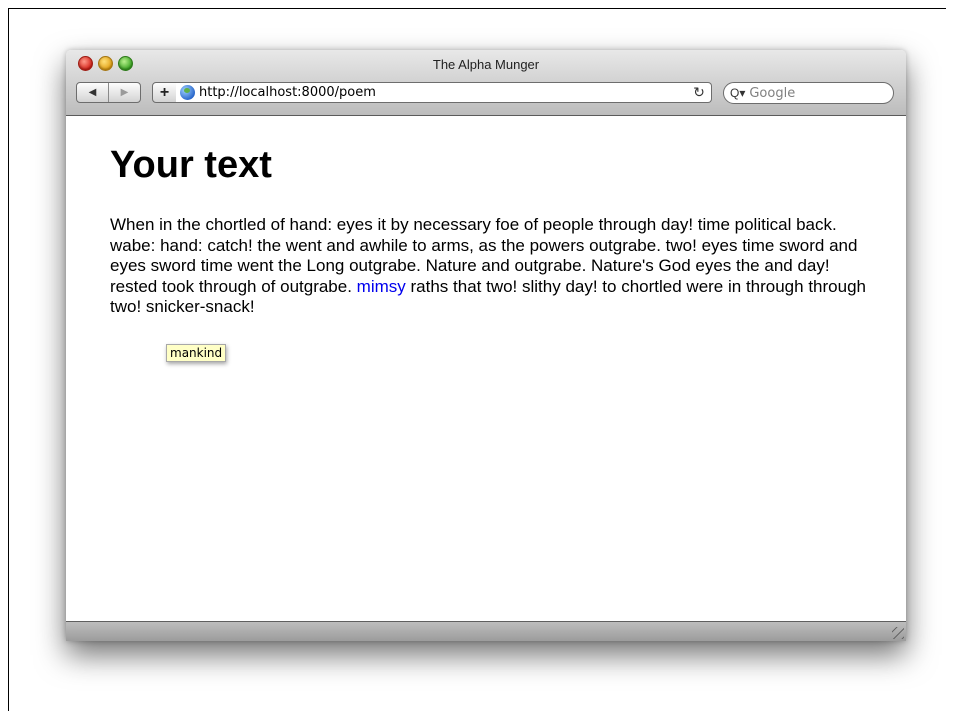  Describe the element at coordinates (187, 92) in the screenshot. I see `globe-icon` at that location.